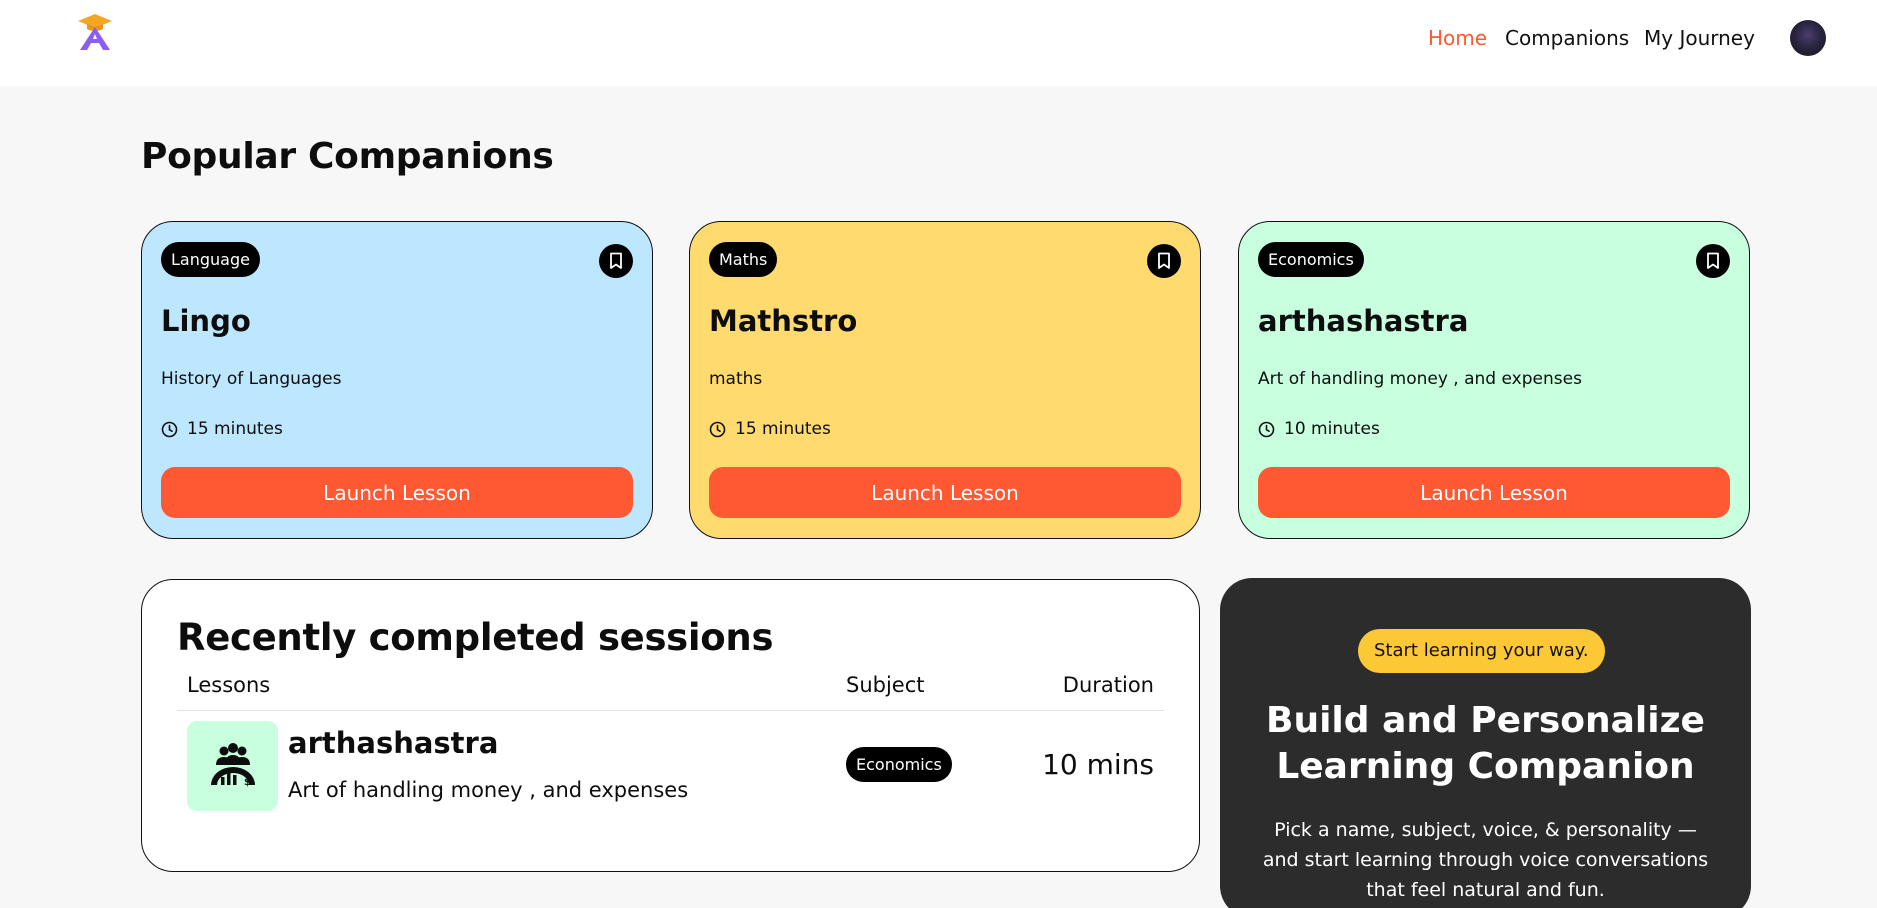 The image size is (1877, 908). Describe the element at coordinates (1420, 379) in the screenshot. I see `companion-topic: Art of handling money , and expenses` at that location.